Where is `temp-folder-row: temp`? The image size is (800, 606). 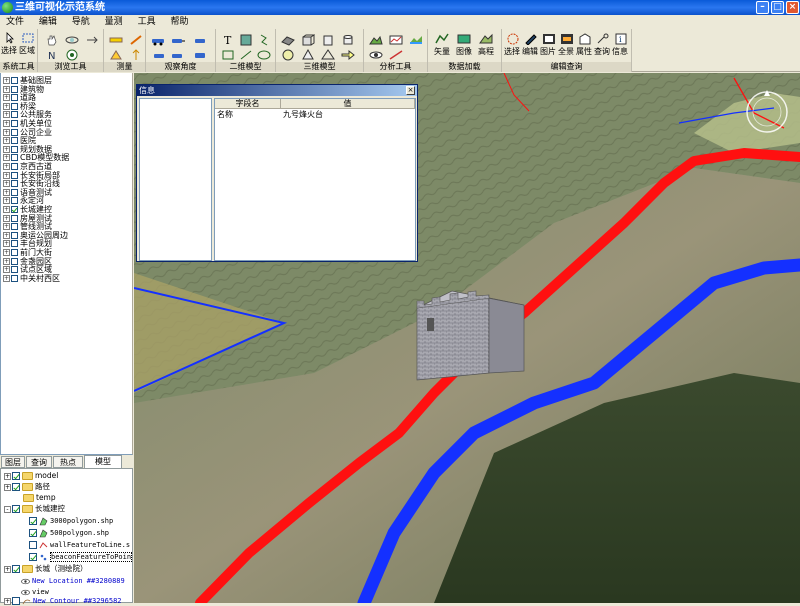
temp-folder-row: temp is located at coordinates (39, 498).